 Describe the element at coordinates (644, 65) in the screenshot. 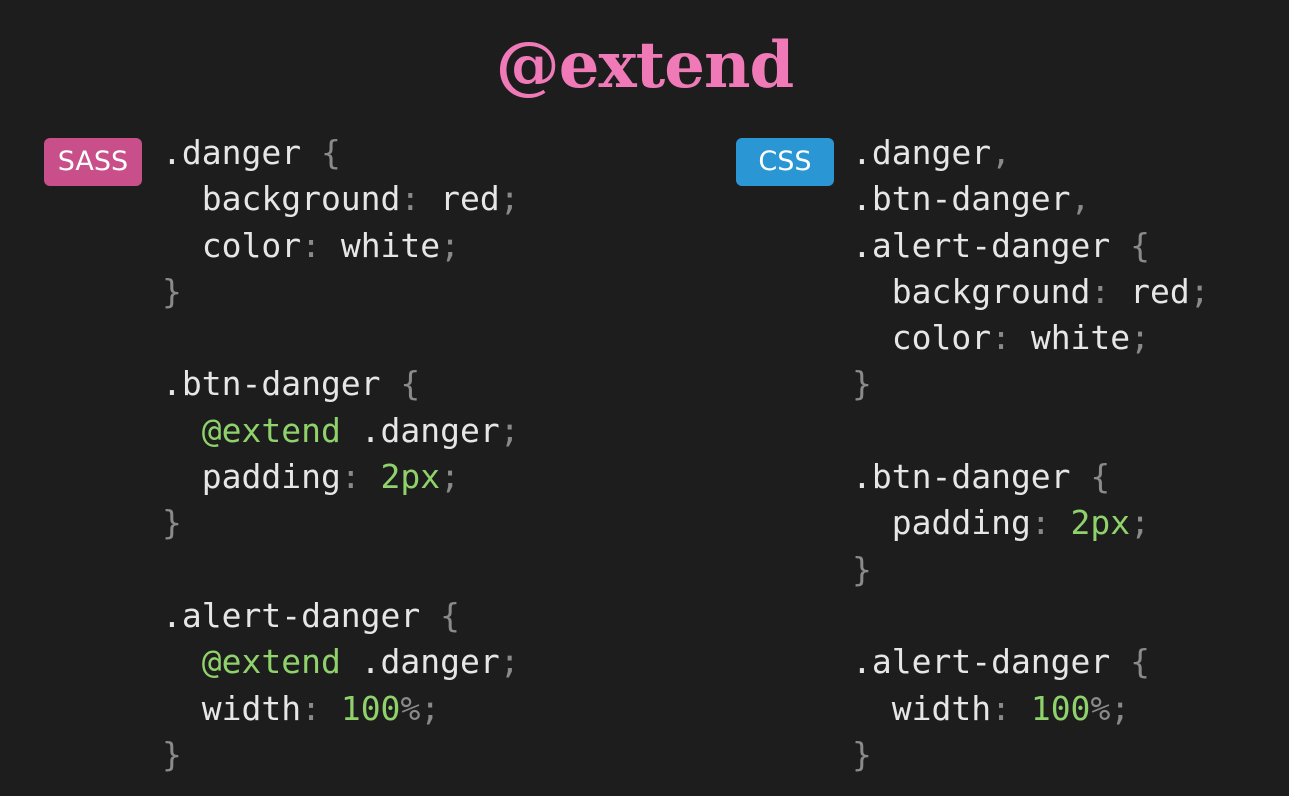

I see `slide-title: @extend` at that location.